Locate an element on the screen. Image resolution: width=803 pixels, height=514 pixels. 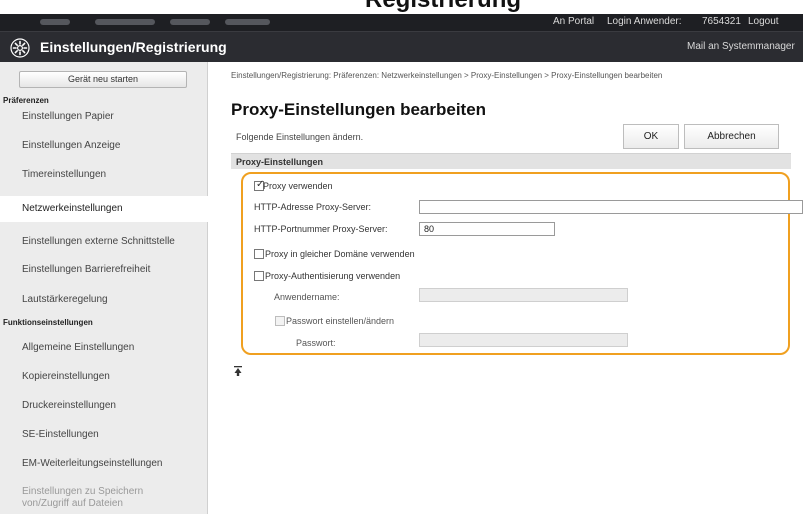
server-address-label: HTTP-Adresse Proxy-Server: is located at coordinates (313, 207).